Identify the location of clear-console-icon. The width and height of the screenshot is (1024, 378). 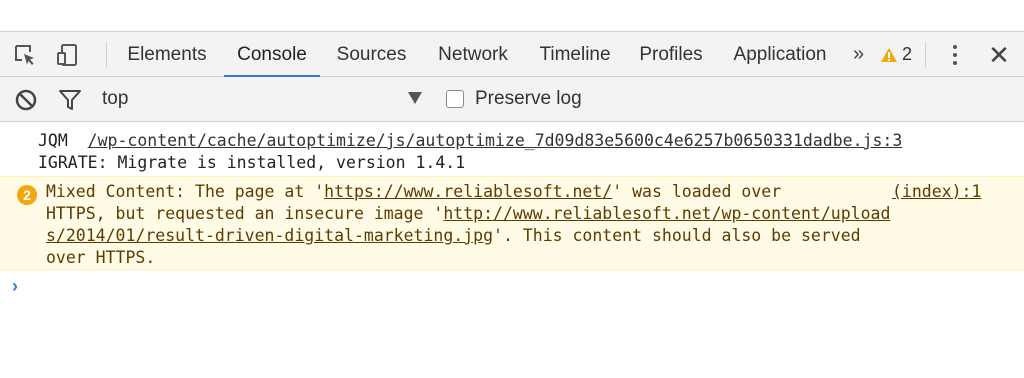
(26, 100).